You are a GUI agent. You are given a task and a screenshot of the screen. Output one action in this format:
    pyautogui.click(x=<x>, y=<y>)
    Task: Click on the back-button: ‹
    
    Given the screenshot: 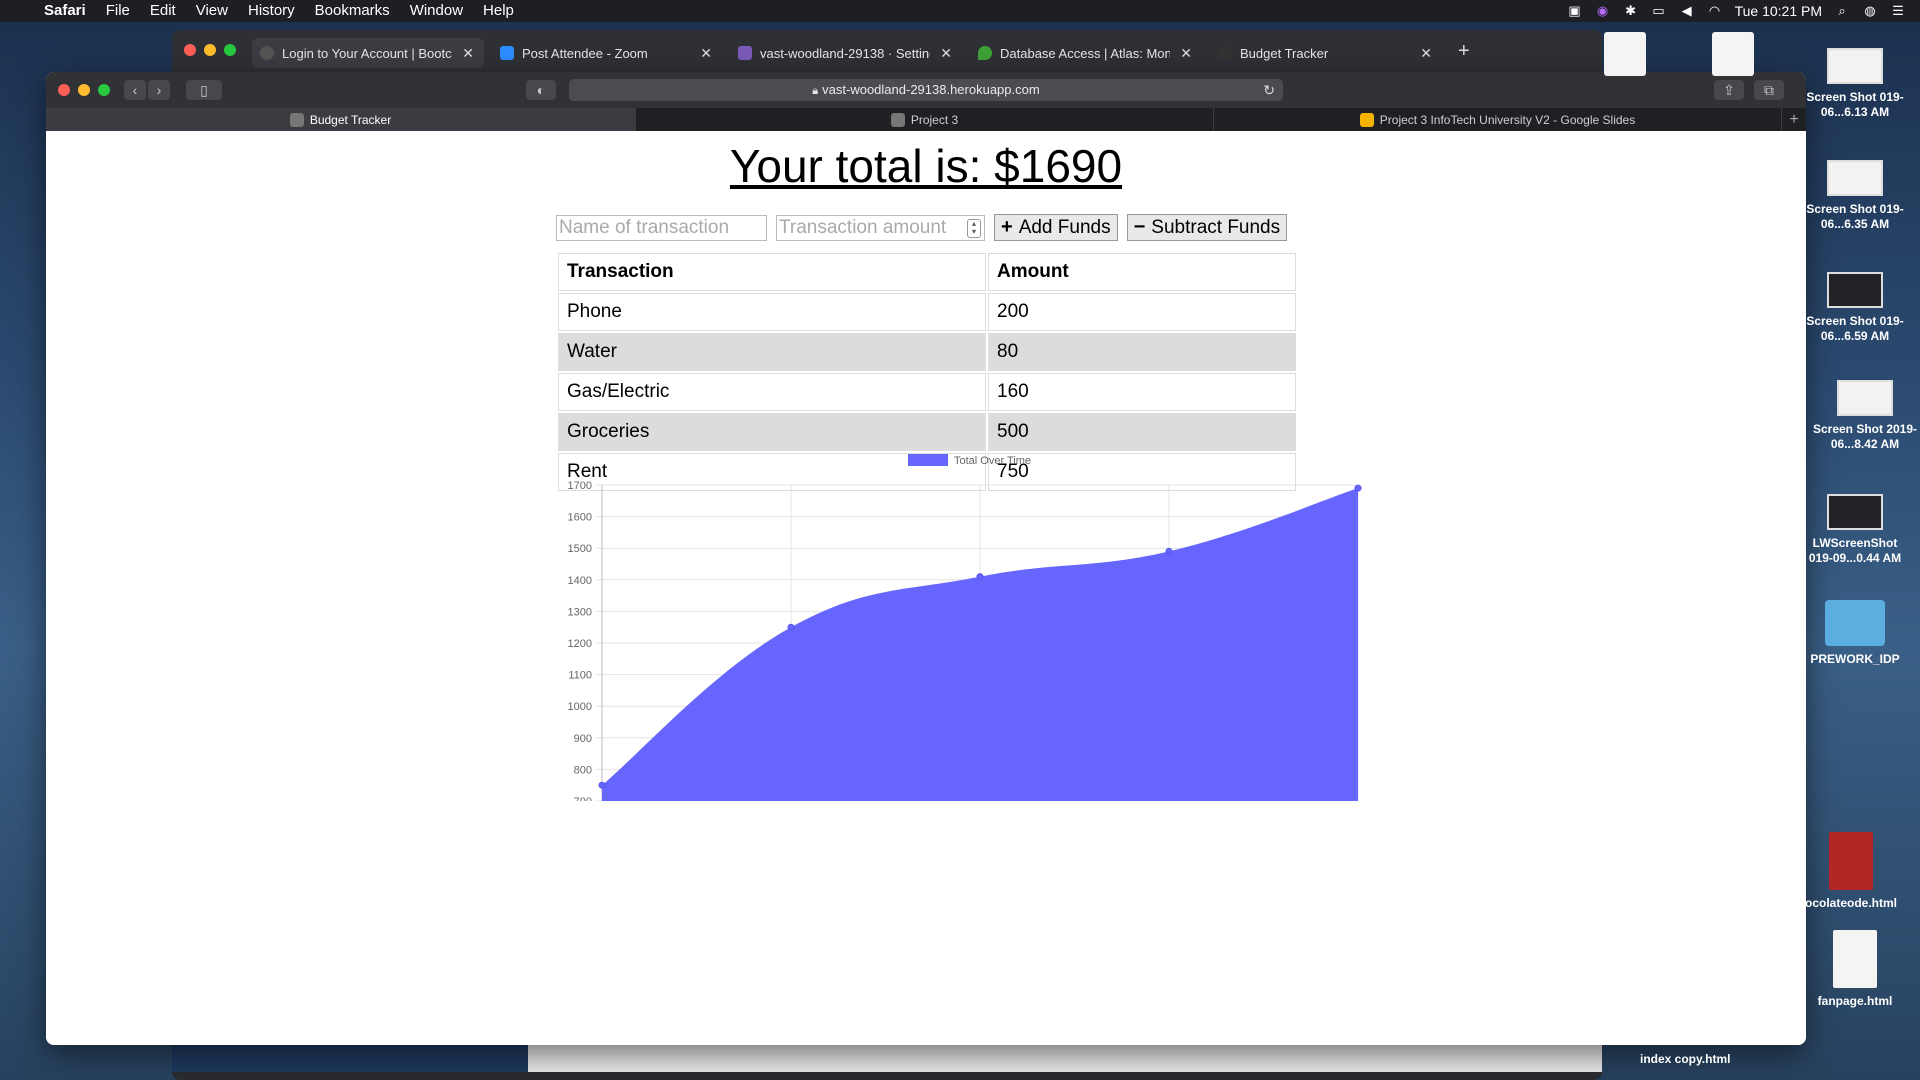 What is the action you would take?
    pyautogui.click(x=135, y=90)
    